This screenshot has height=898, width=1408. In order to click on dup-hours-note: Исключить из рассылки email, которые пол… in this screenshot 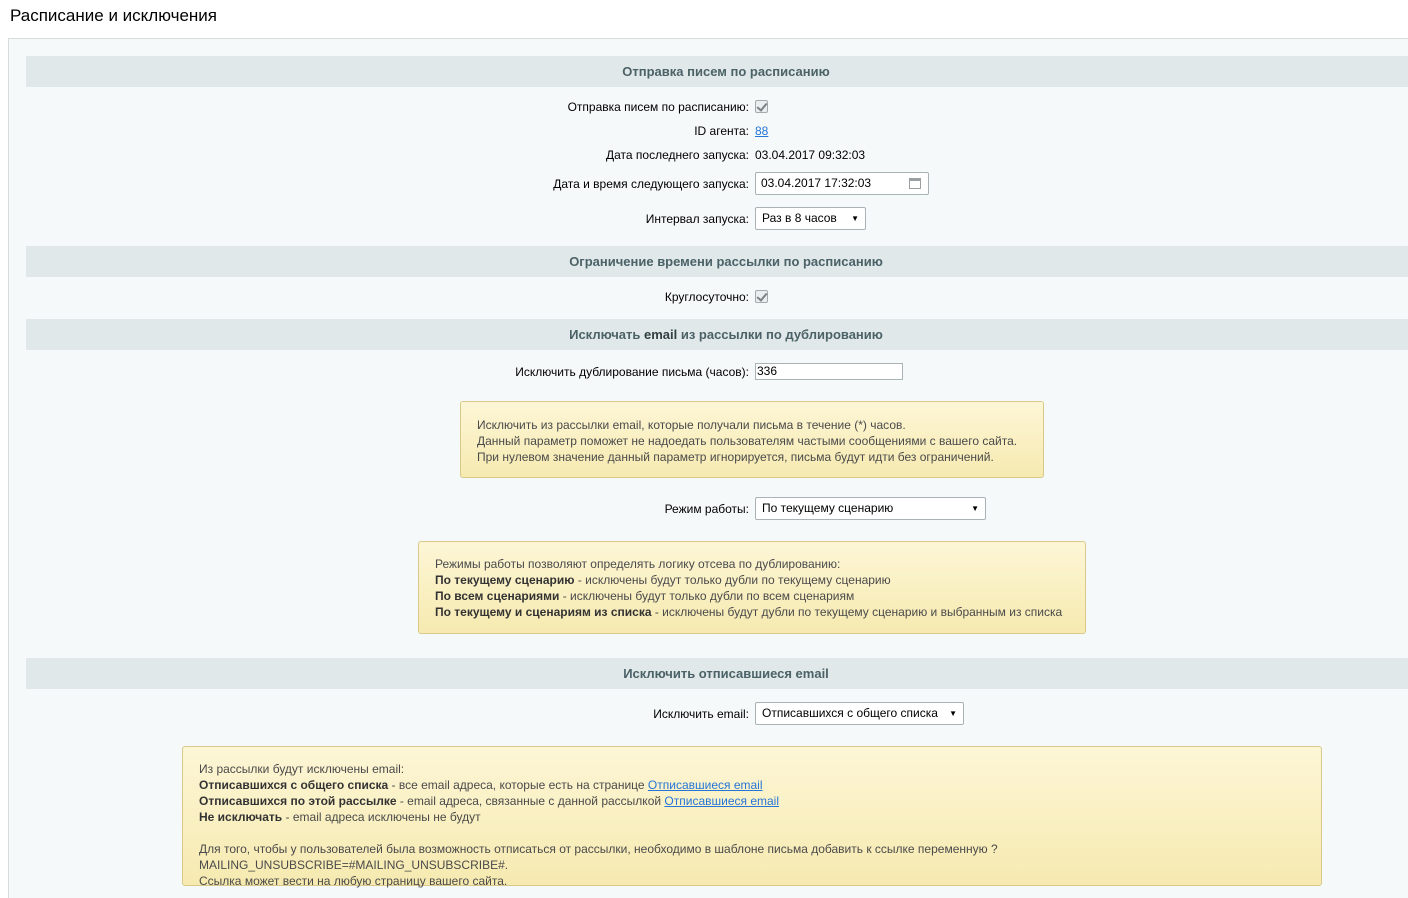, I will do `click(752, 439)`.